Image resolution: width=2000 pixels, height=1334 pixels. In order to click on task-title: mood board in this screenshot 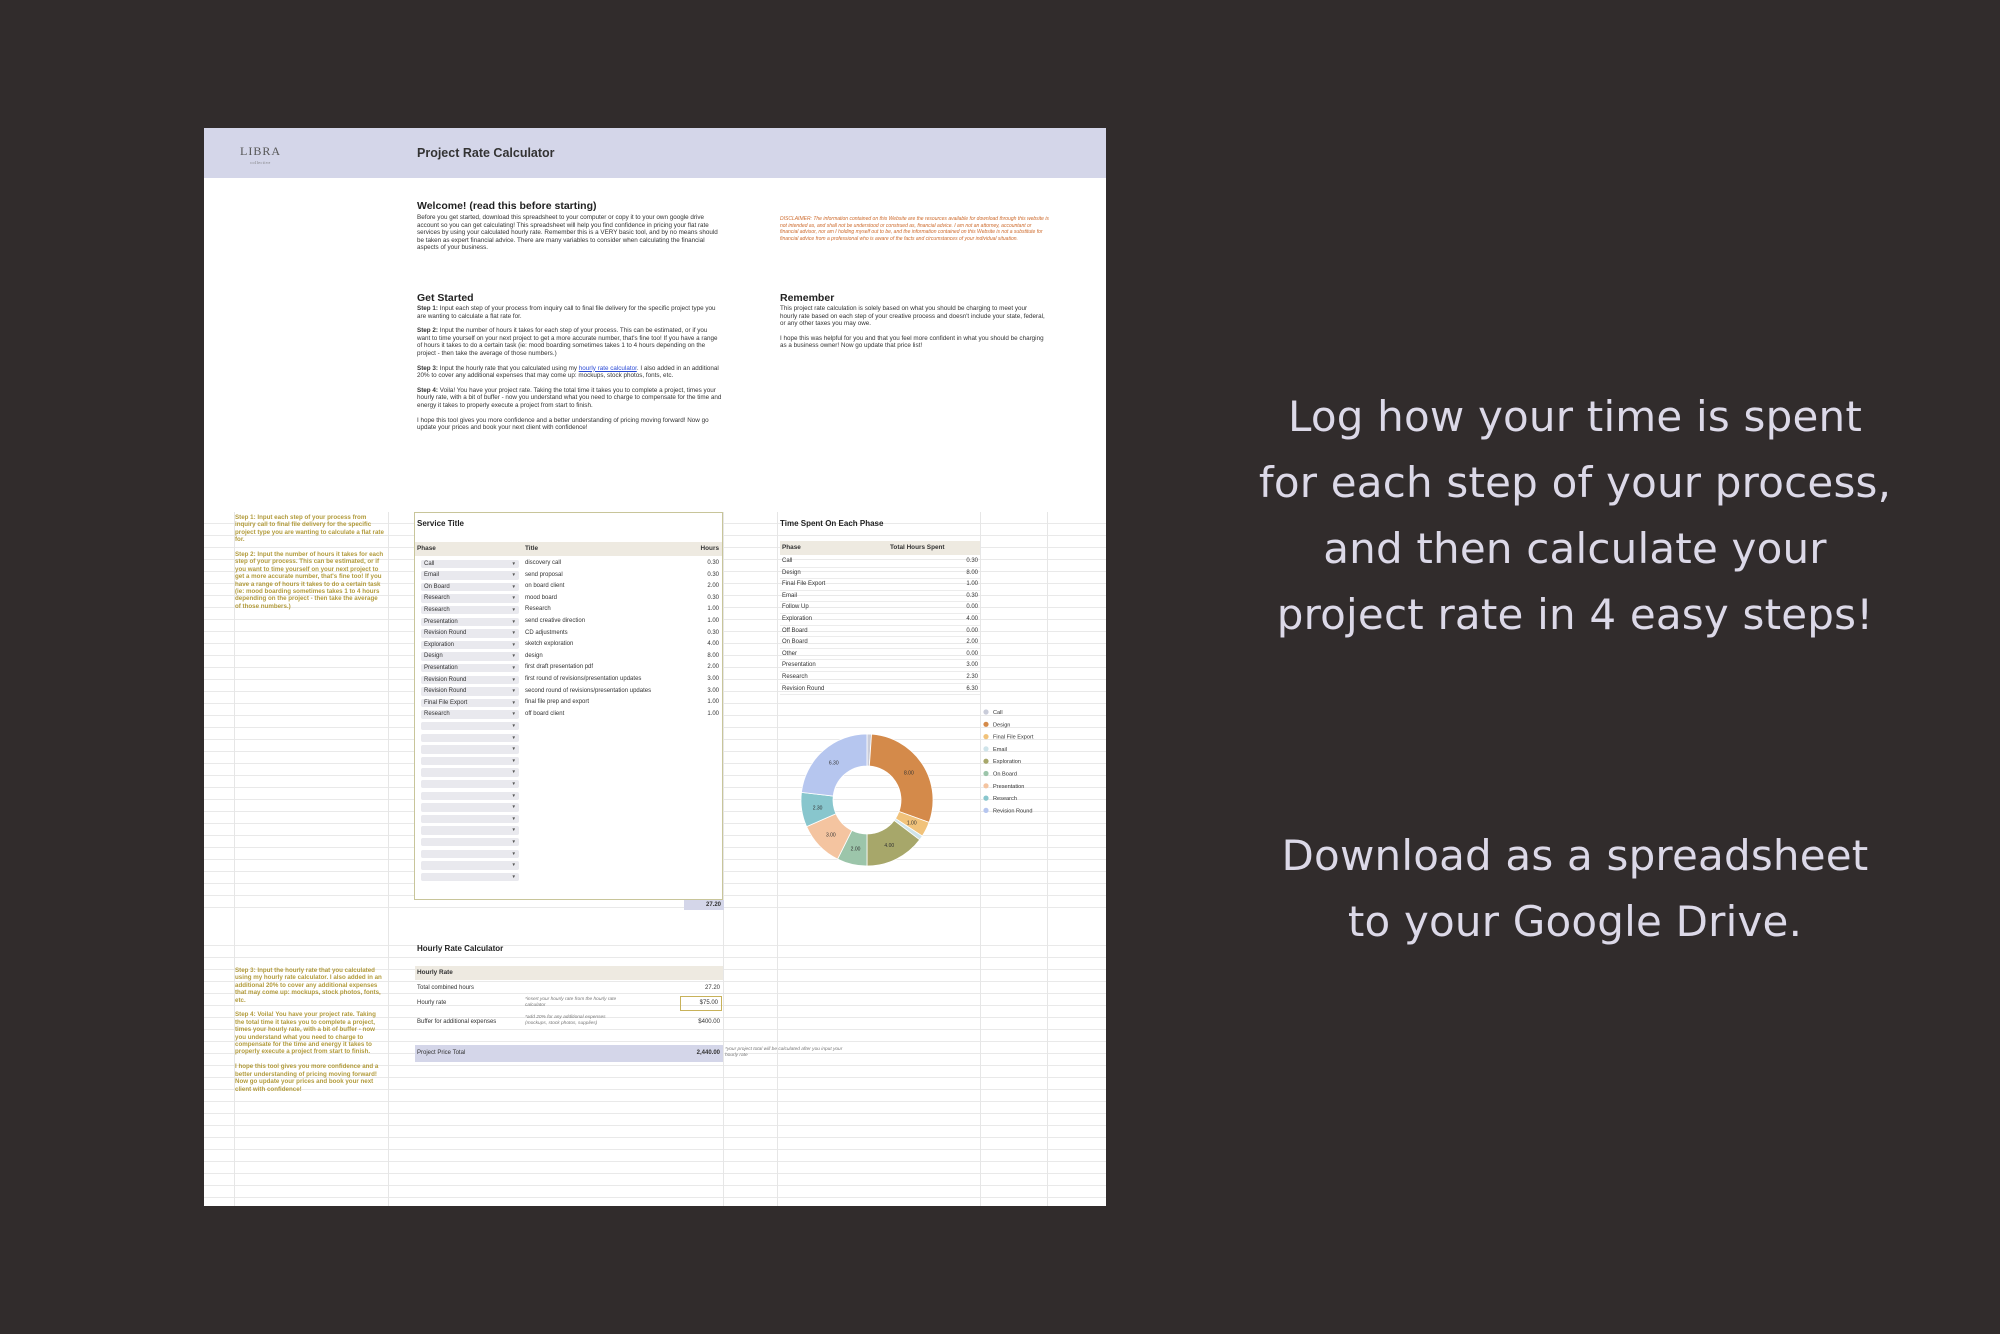, I will do `click(541, 598)`.